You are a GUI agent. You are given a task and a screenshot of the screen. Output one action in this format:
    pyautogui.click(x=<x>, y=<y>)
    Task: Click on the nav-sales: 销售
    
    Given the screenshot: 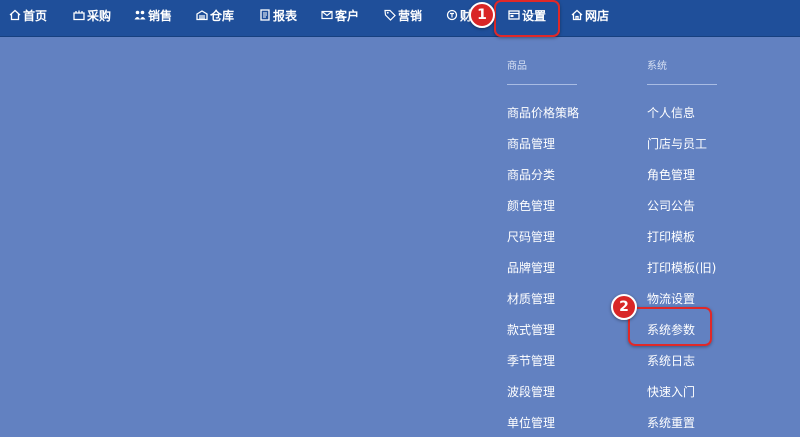 What is the action you would take?
    pyautogui.click(x=152, y=15)
    